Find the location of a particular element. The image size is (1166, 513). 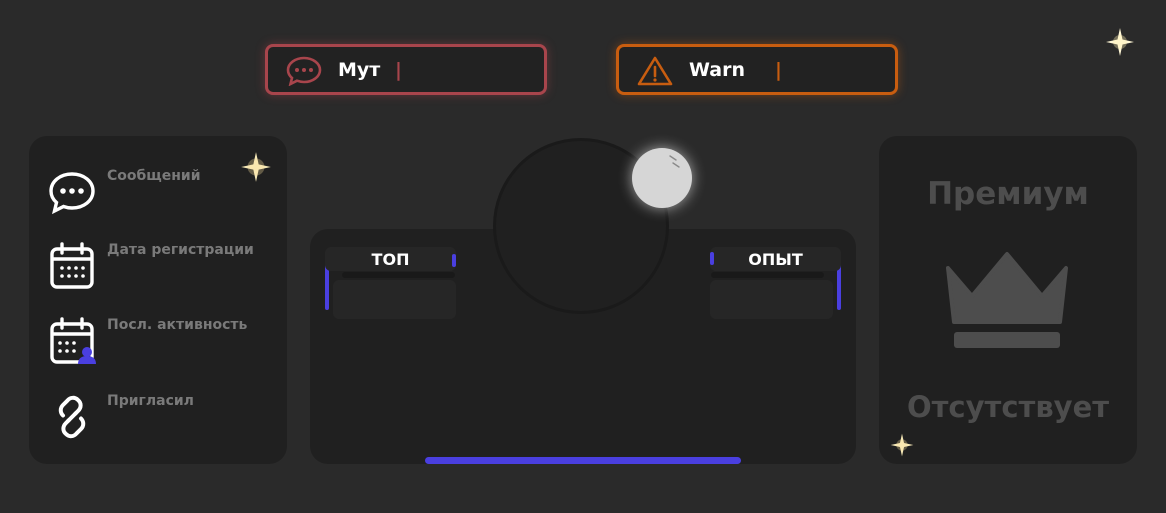

info-label-registration: Дата регистрации is located at coordinates (180, 250).